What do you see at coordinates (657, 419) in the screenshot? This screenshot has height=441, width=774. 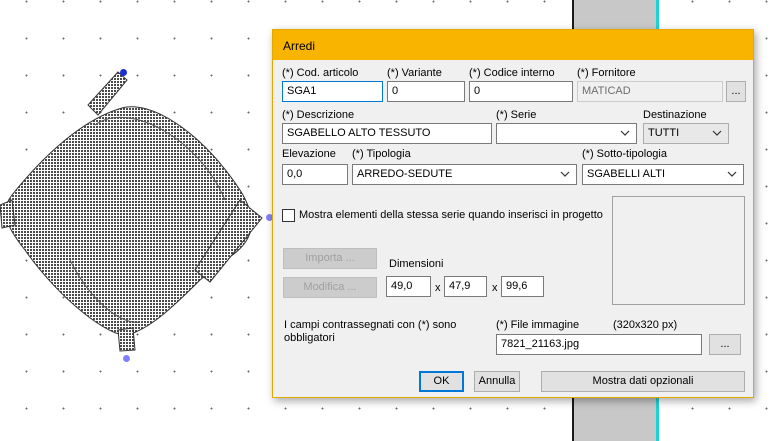 I see `wall-accent-bottom` at bounding box center [657, 419].